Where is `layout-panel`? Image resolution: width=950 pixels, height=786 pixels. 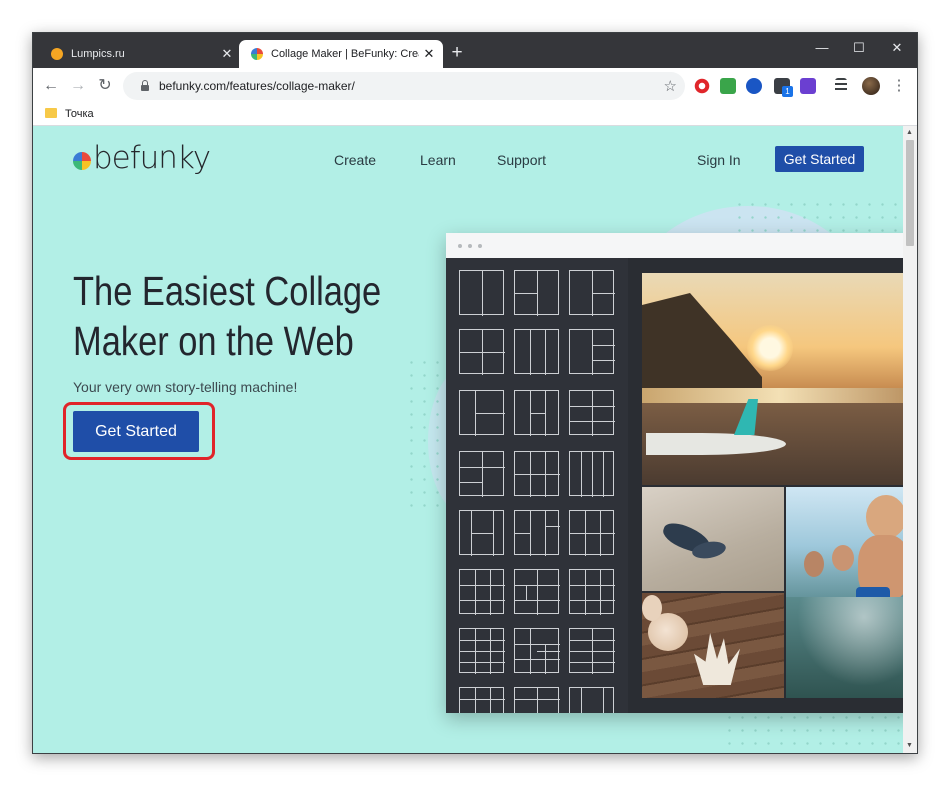 layout-panel is located at coordinates (537, 485).